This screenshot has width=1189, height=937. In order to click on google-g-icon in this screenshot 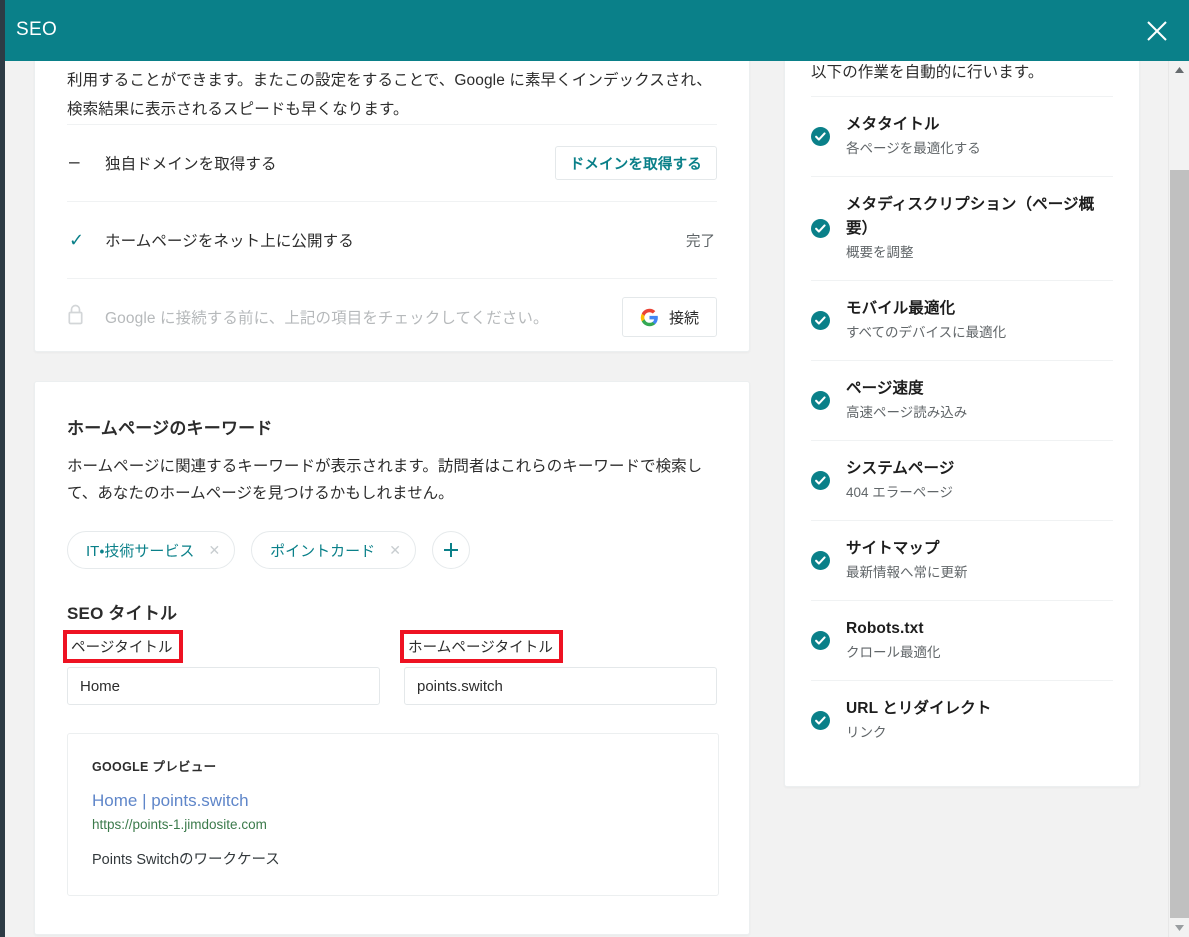, I will do `click(649, 317)`.